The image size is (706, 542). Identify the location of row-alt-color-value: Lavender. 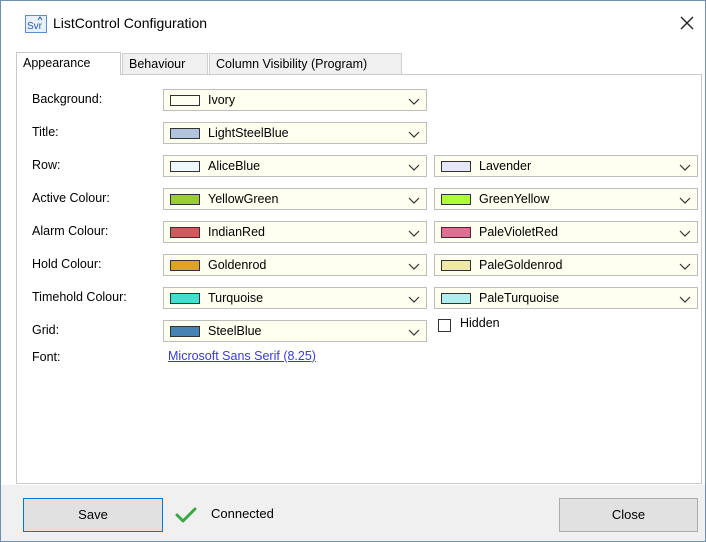
(505, 166).